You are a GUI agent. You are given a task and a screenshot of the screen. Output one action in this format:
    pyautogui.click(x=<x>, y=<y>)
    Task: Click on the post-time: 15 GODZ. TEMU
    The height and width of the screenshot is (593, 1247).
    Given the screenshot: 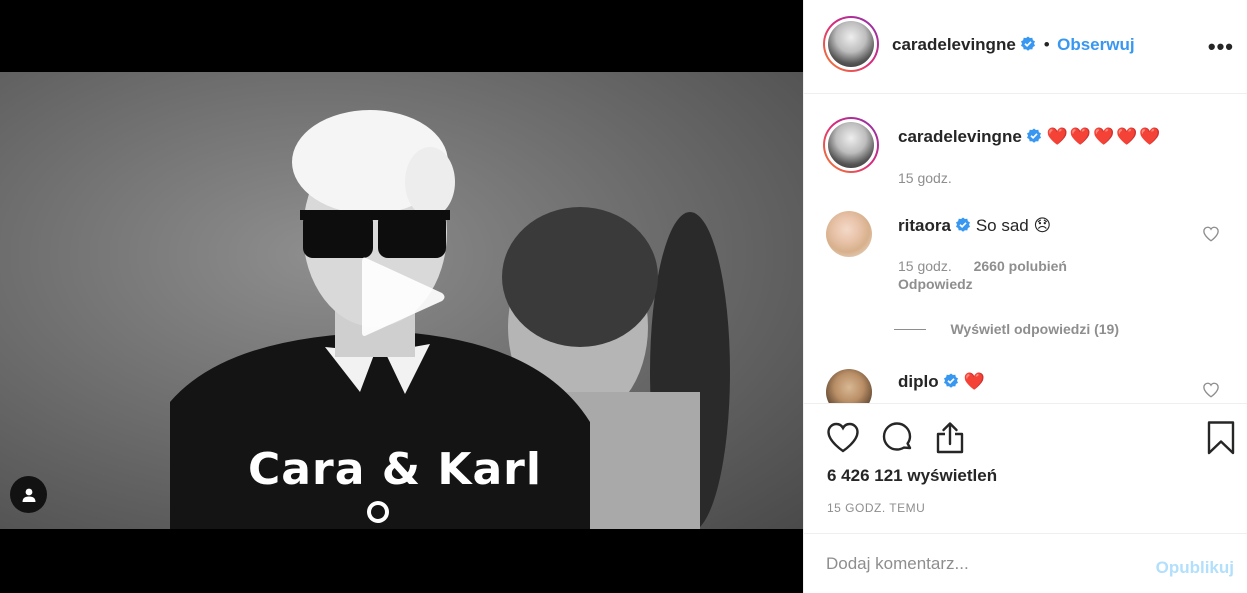 What is the action you would take?
    pyautogui.click(x=876, y=508)
    